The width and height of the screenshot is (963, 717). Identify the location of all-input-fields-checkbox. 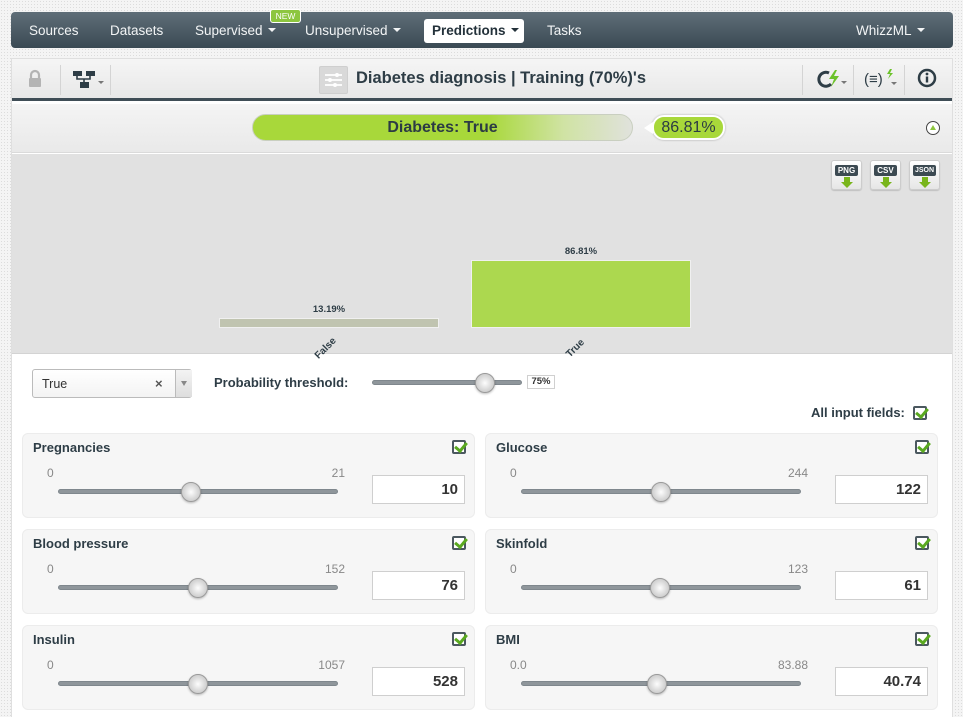
(920, 413).